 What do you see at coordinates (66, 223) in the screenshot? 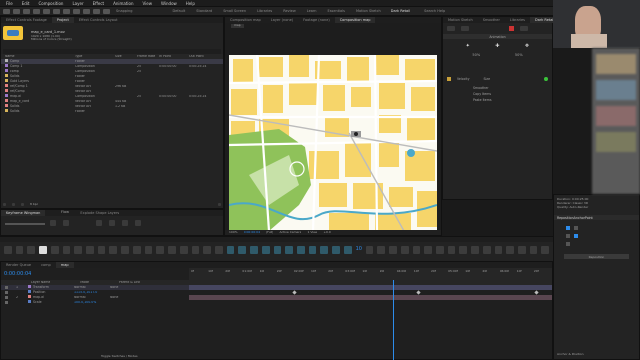
I see `ease-out-icon` at bounding box center [66, 223].